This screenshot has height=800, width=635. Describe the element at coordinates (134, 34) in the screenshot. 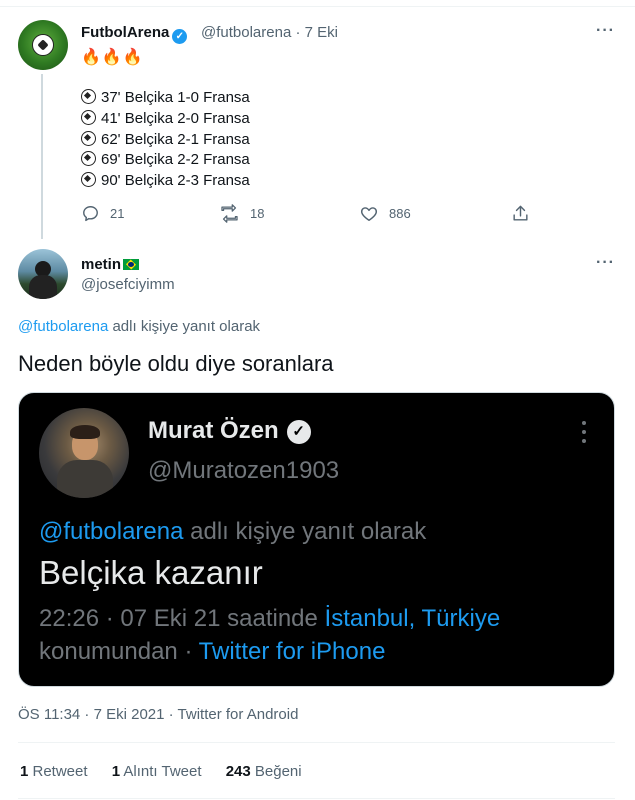

I see `parent-author-name: FutbolArena ✓` at that location.